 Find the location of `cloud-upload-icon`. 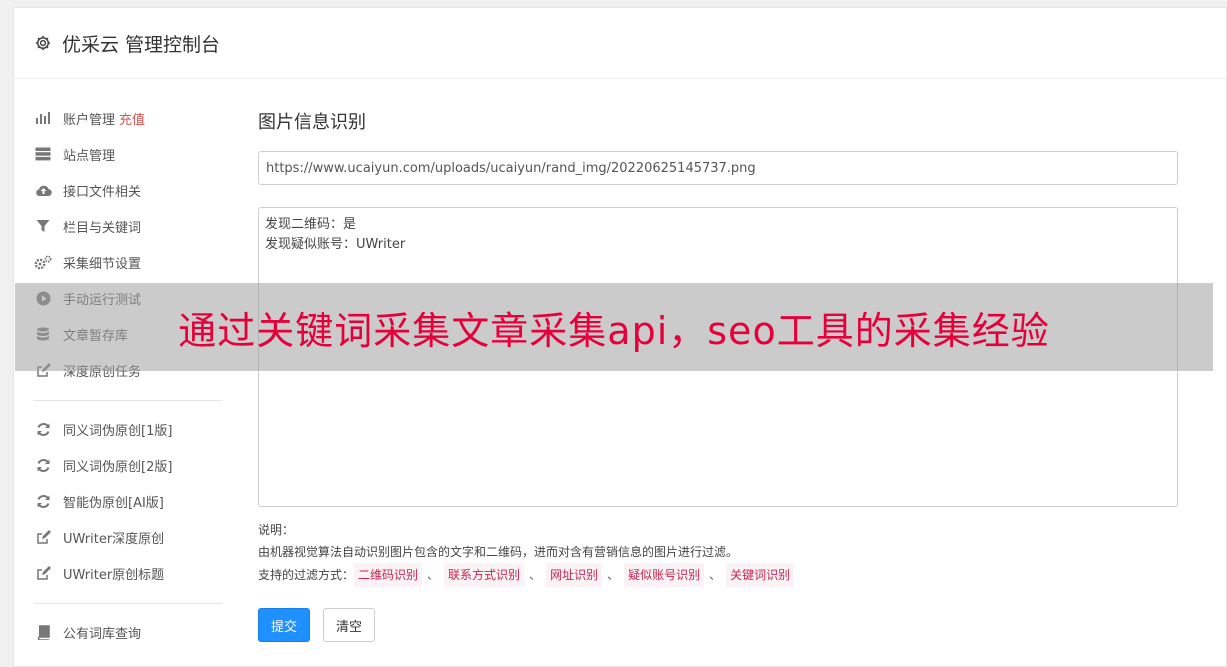

cloud-upload-icon is located at coordinates (43, 190).